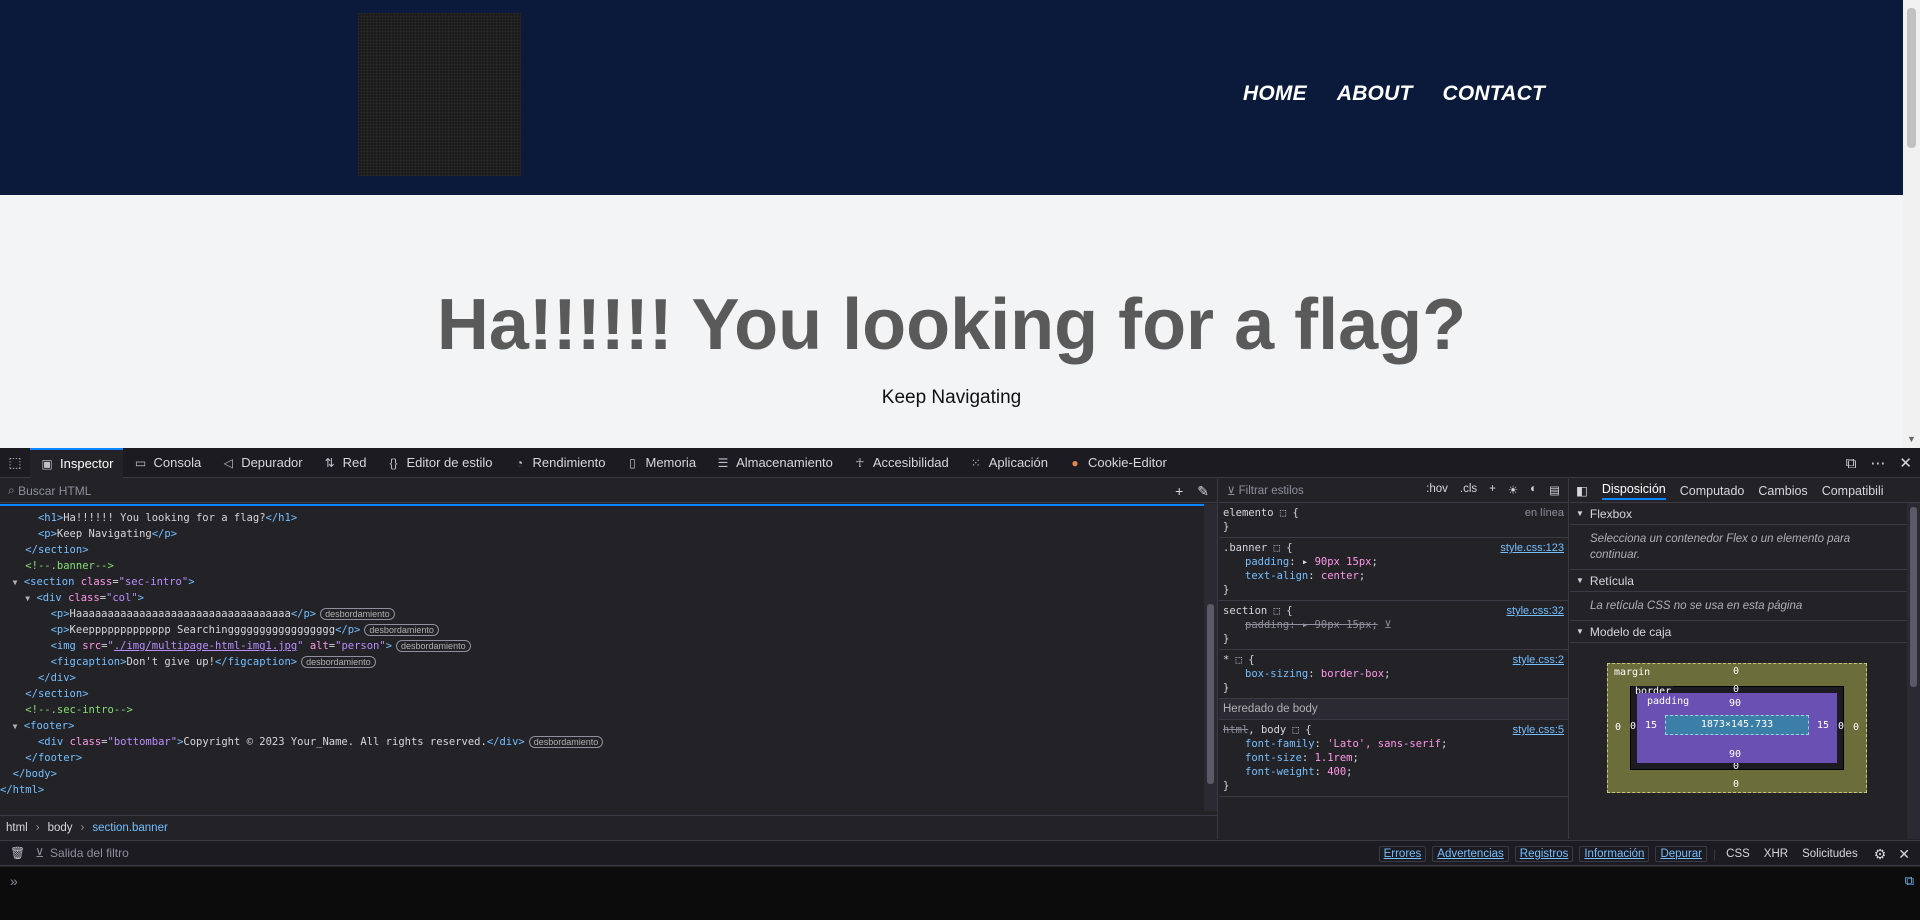  Describe the element at coordinates (1911, 439) in the screenshot. I see `scroll-down-arrow-icon: ▼` at that location.